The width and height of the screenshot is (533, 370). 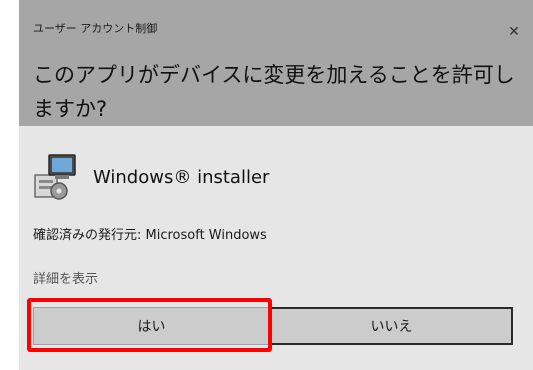 I want to click on show-details-link: 詳細を表示, so click(x=65, y=277).